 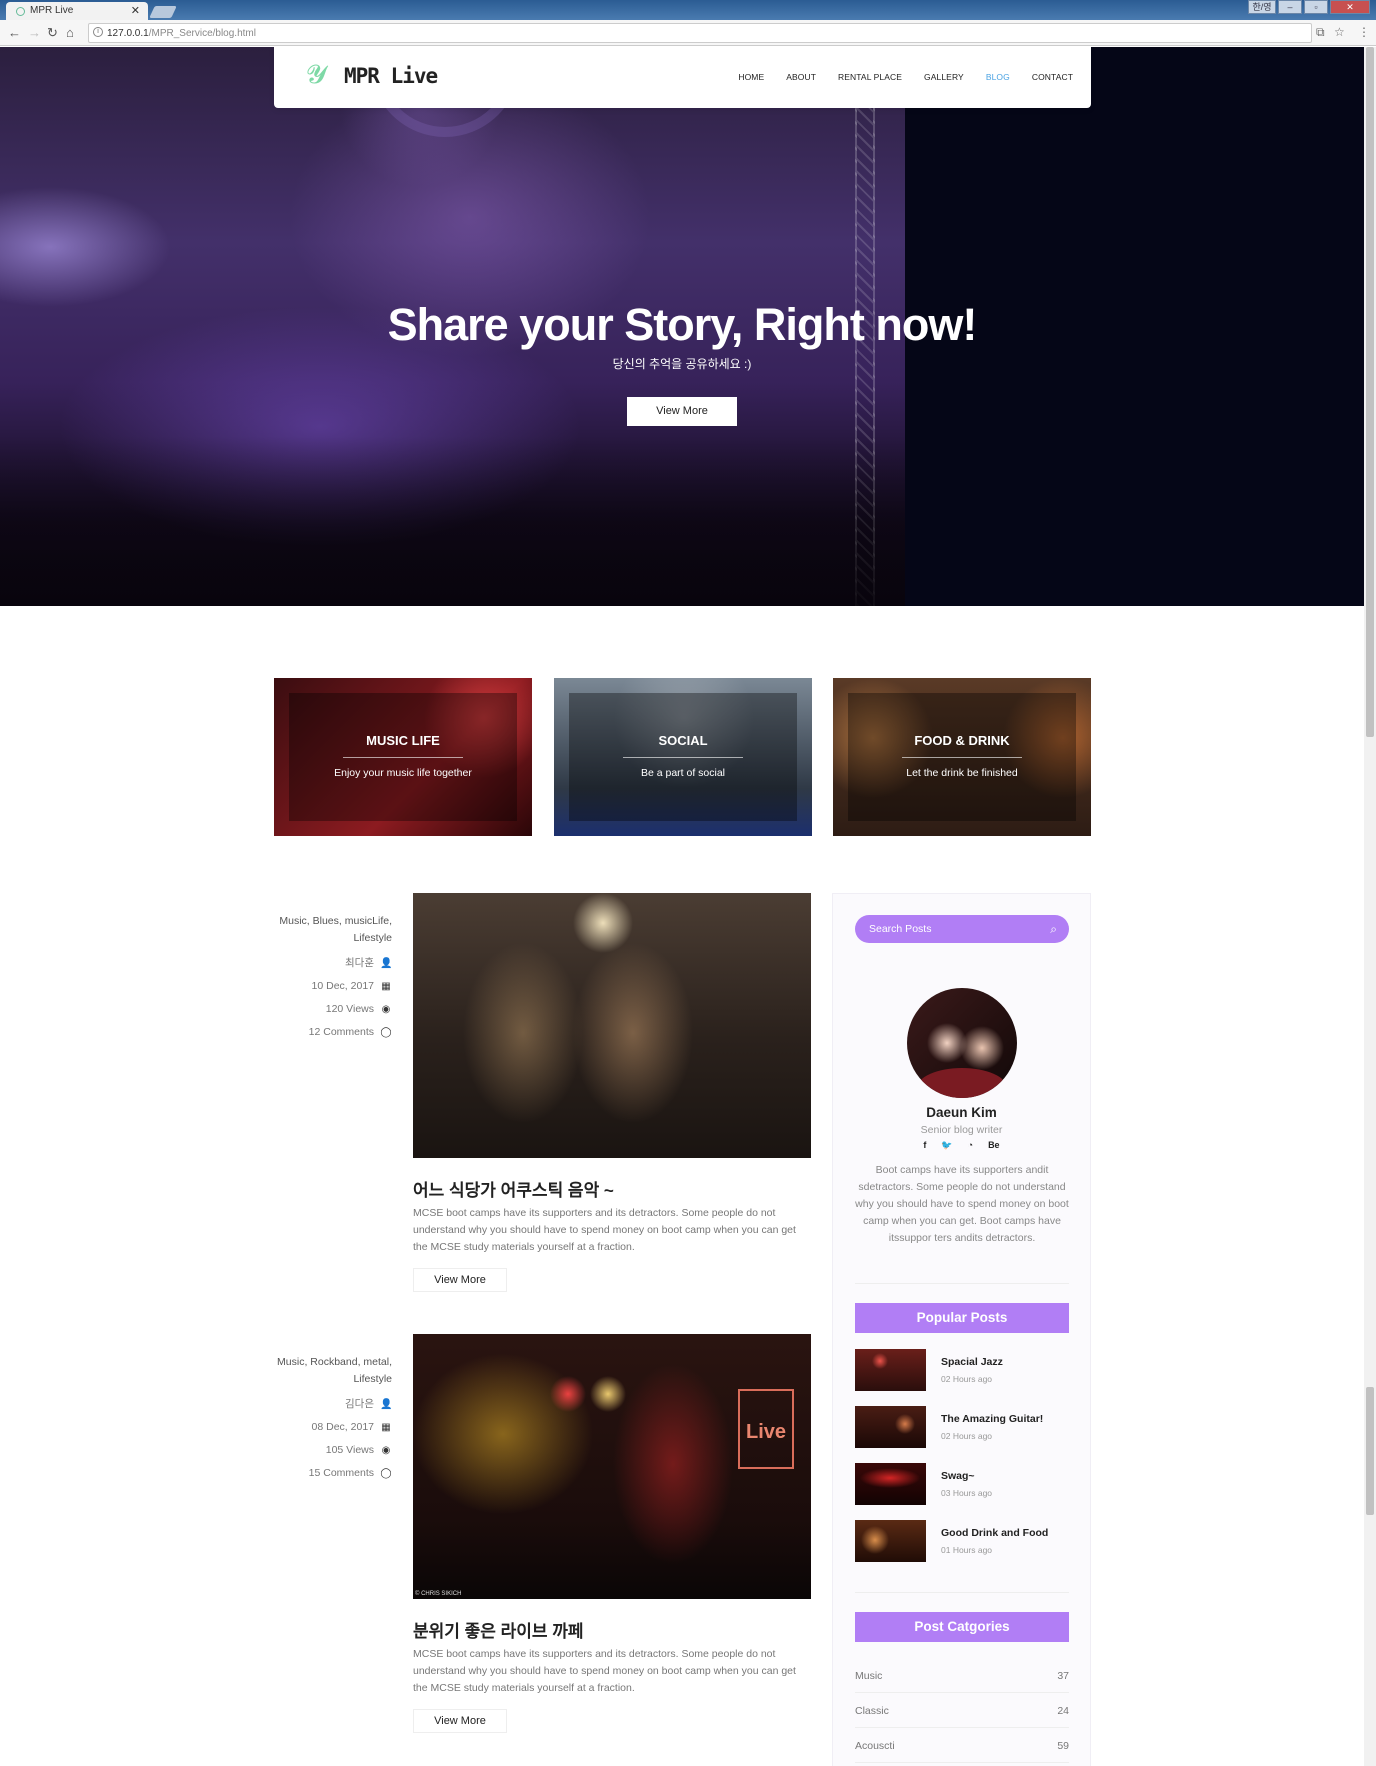 What do you see at coordinates (962, 773) in the screenshot?
I see `category-text: Let the drink be finished` at bounding box center [962, 773].